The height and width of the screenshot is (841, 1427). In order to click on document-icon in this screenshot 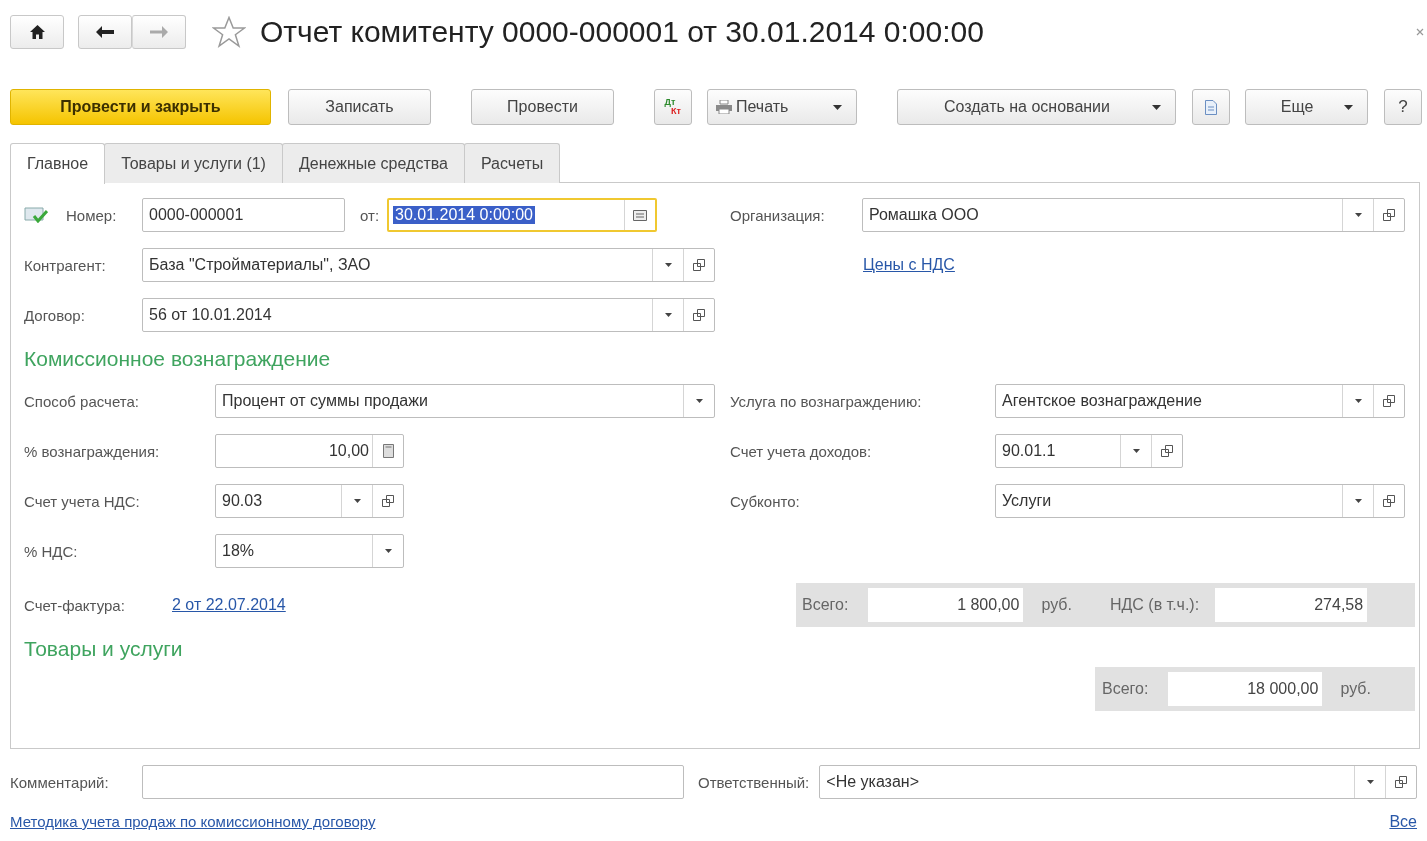, I will do `click(1211, 107)`.